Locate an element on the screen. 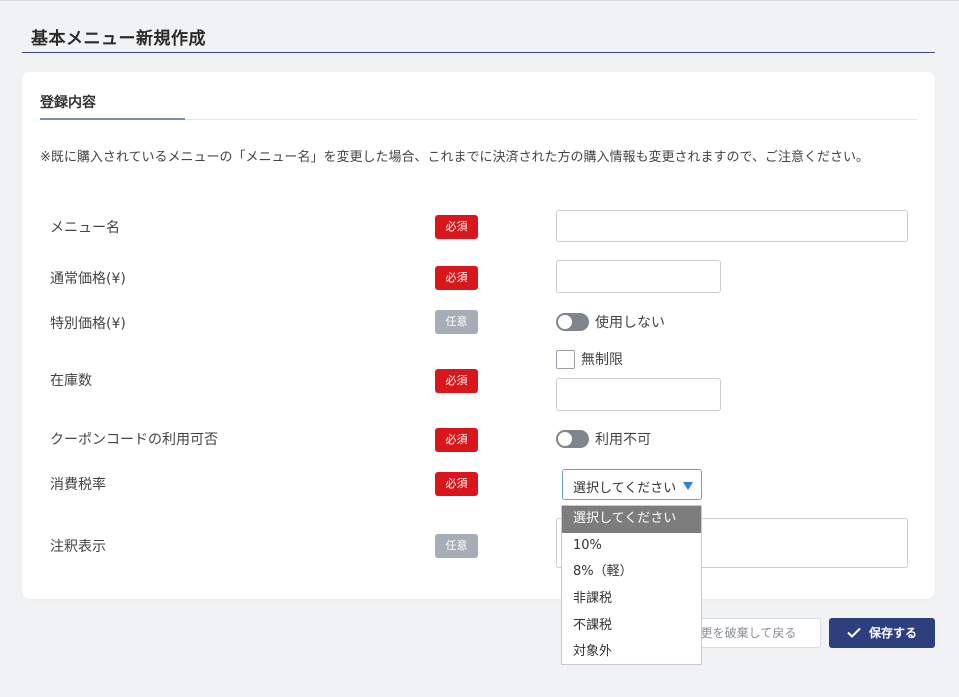 The image size is (959, 697). save-button: 保存する is located at coordinates (882, 633).